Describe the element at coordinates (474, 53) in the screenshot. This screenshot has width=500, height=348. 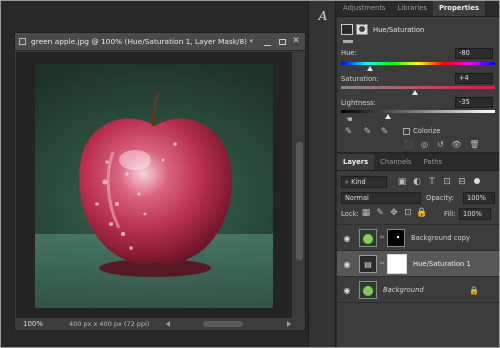
I see `hue-value-input: -80` at that location.